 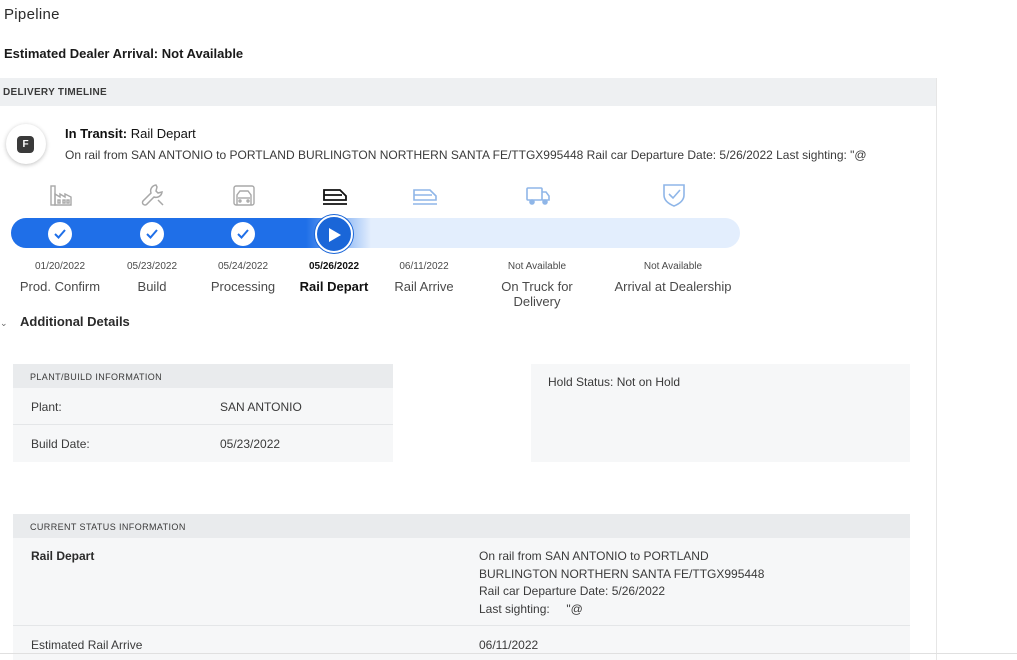 I want to click on status-value: Rail Depart, so click(x=163, y=133).